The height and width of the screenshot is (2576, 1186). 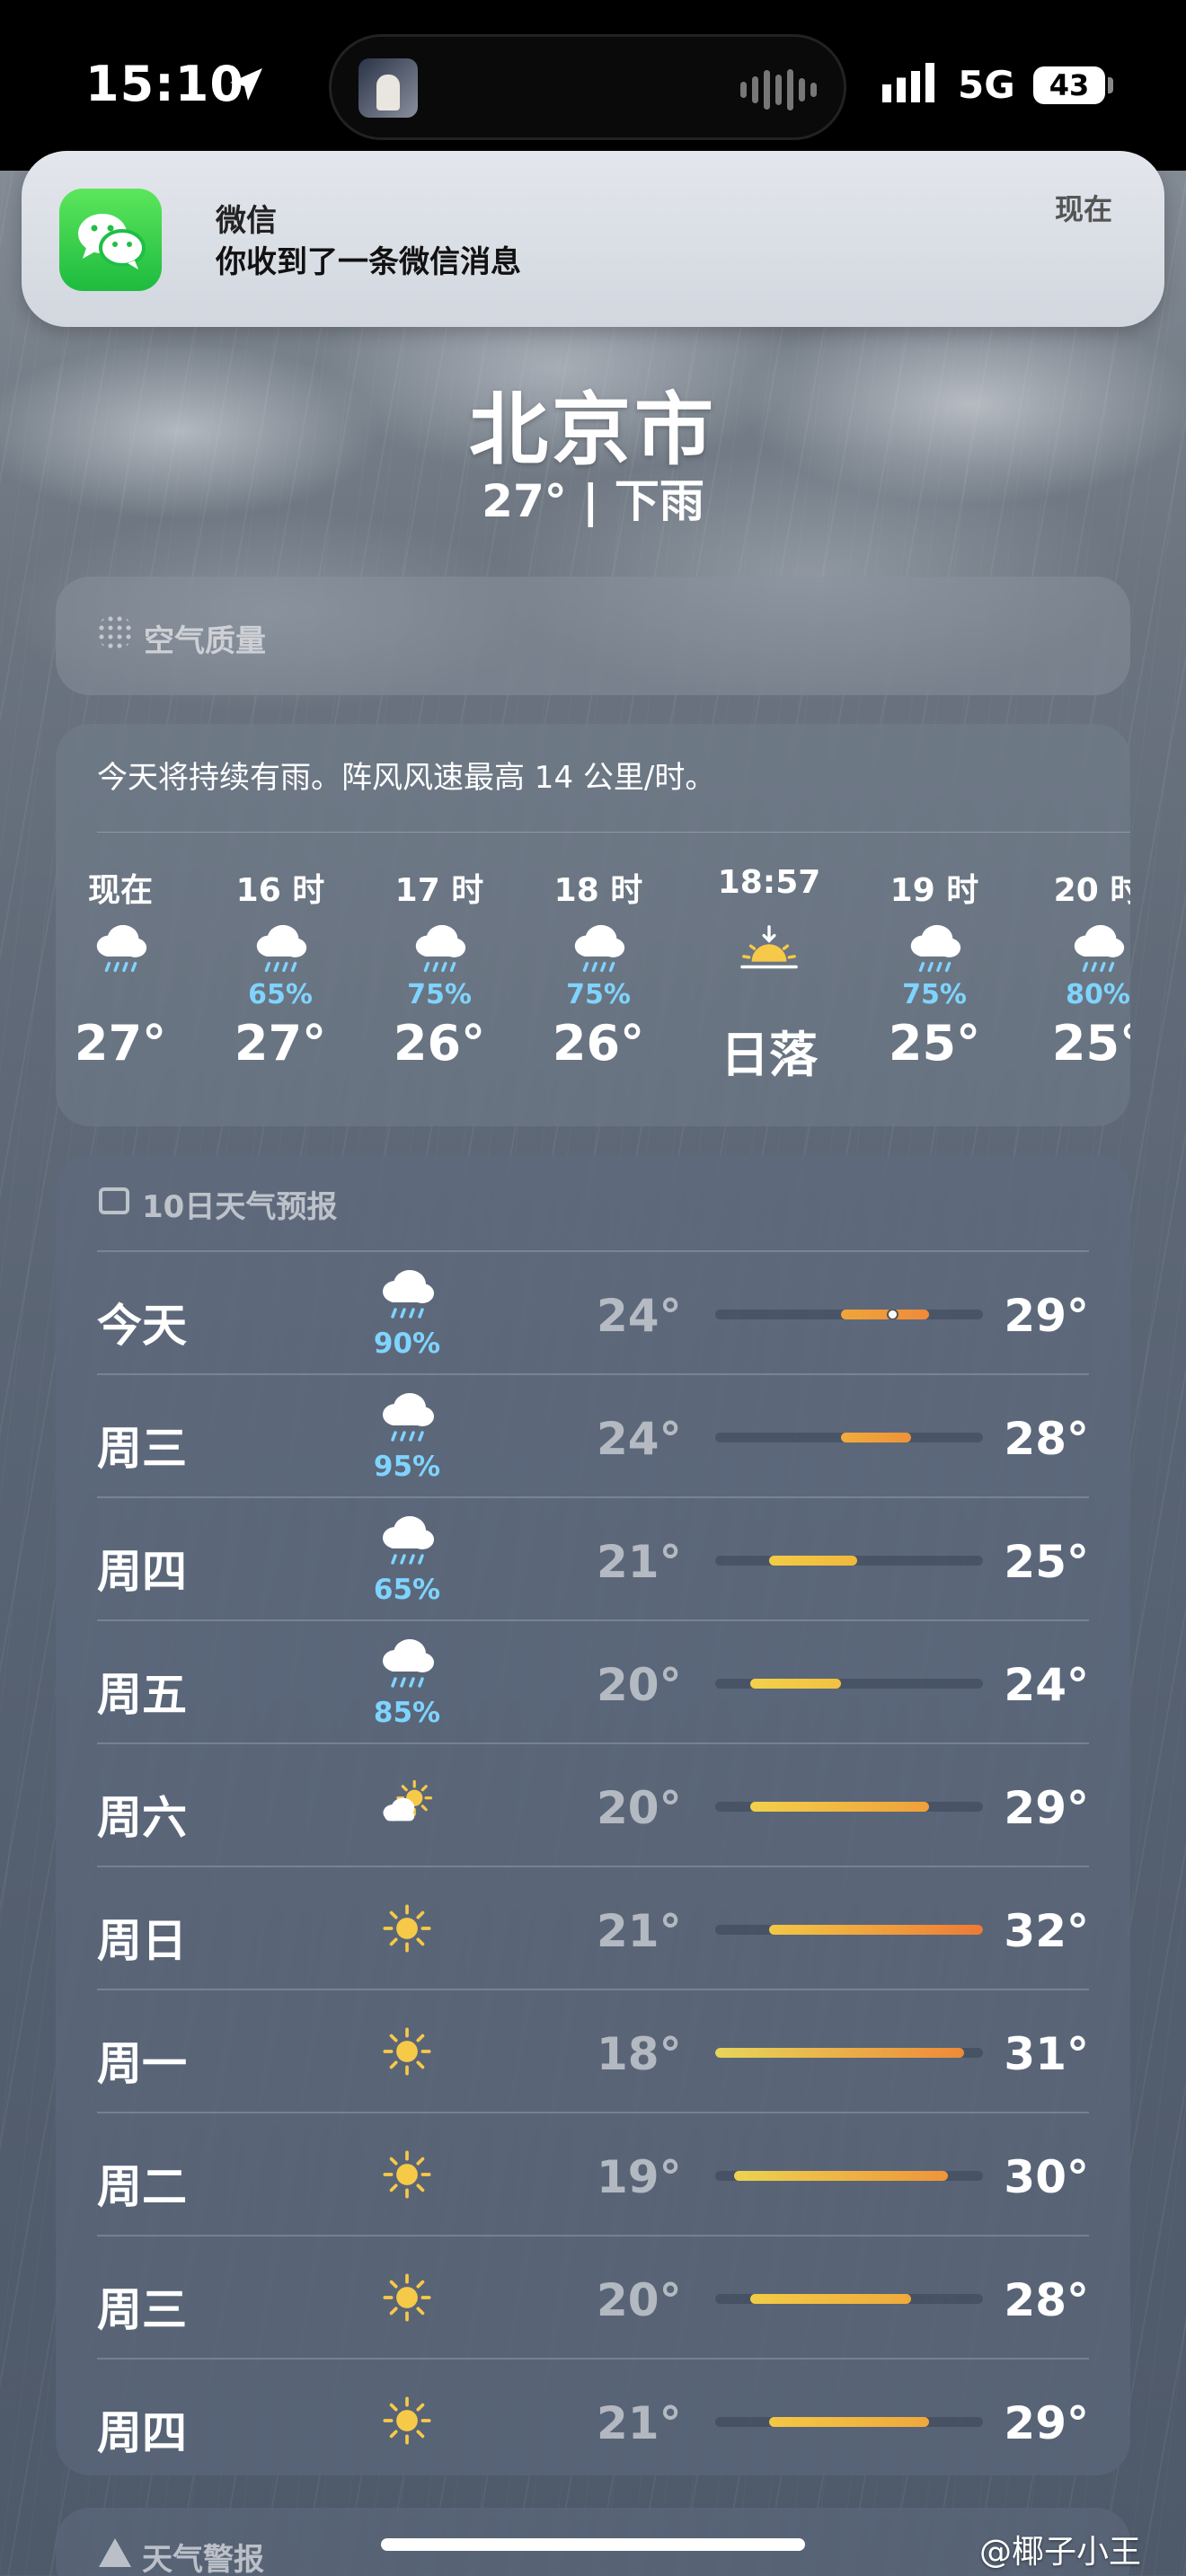 What do you see at coordinates (986, 85) in the screenshot?
I see `network-type: 5G` at bounding box center [986, 85].